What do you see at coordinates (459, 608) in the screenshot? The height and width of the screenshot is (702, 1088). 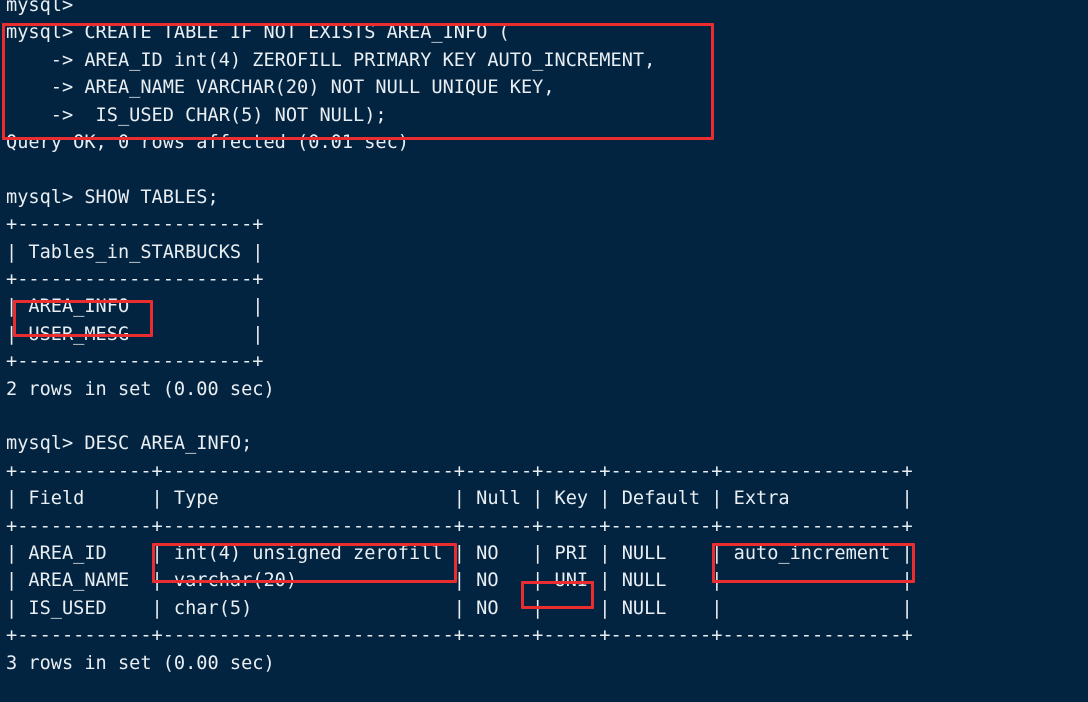 I see `terminal-line: | IS_USED | char(5) | NO | | NULL | |` at bounding box center [459, 608].